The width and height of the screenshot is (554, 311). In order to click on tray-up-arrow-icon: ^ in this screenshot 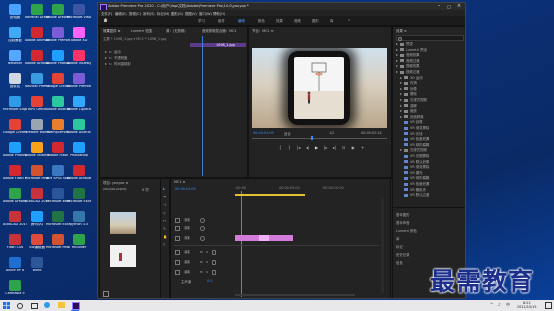, I will do `click(491, 304)`.